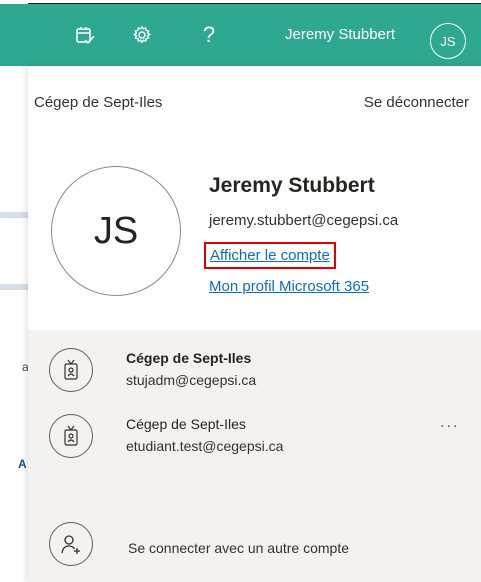 Image resolution: width=481 pixels, height=582 pixels. What do you see at coordinates (14, 35) in the screenshot?
I see `background-header` at bounding box center [14, 35].